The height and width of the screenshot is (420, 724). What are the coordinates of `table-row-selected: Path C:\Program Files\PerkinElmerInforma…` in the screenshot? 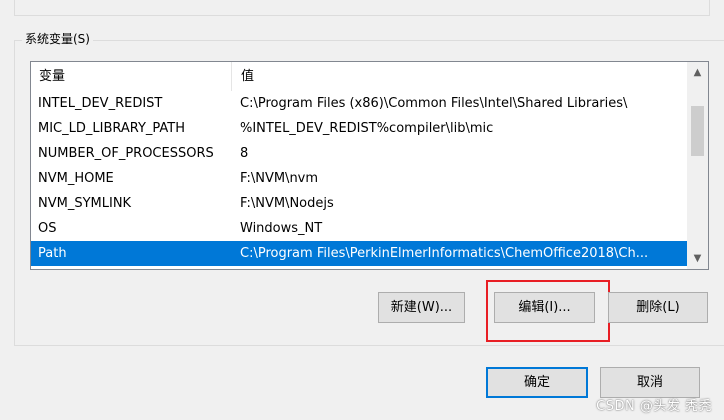 It's located at (359, 253).